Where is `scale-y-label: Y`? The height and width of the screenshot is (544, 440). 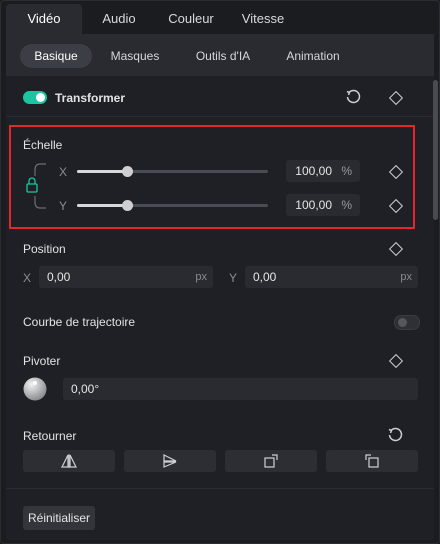 scale-y-label: Y is located at coordinates (63, 206).